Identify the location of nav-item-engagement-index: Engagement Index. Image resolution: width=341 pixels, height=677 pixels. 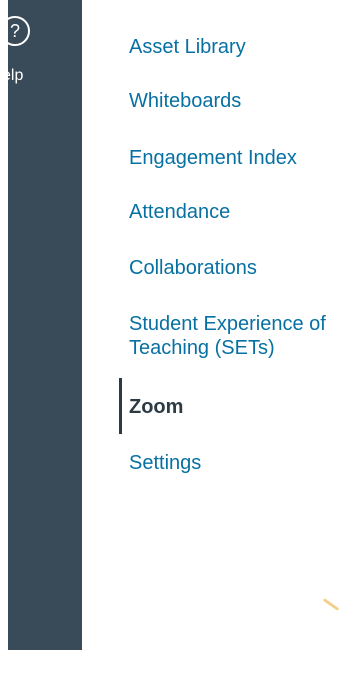
(213, 158).